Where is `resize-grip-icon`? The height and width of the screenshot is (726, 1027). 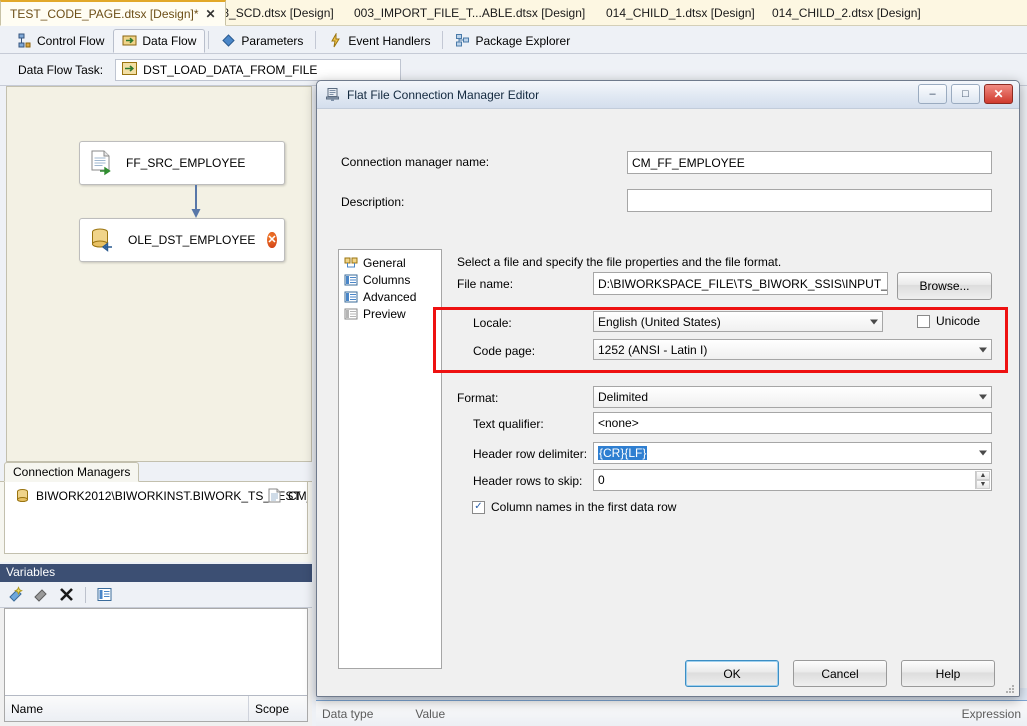 resize-grip-icon is located at coordinates (1010, 689).